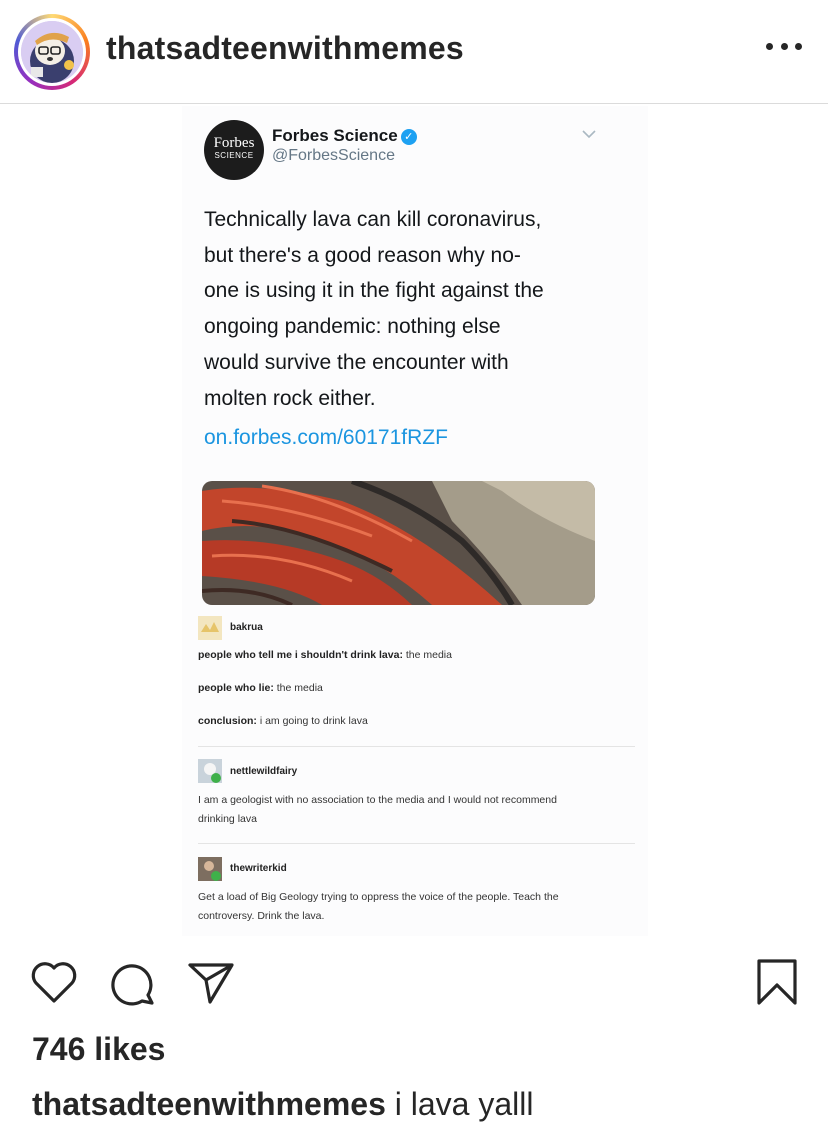 This screenshot has width=828, height=1145. I want to click on tweet-handle: @ForbesScience, so click(333, 155).